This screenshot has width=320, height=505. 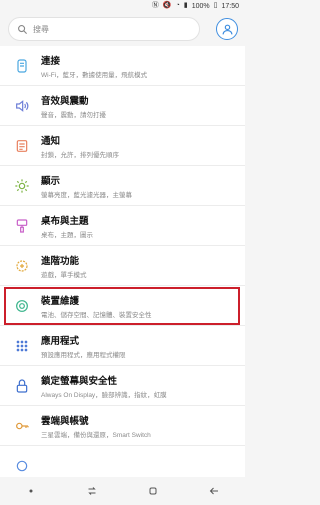 What do you see at coordinates (22, 186) in the screenshot?
I see `brightness-icon` at bounding box center [22, 186].